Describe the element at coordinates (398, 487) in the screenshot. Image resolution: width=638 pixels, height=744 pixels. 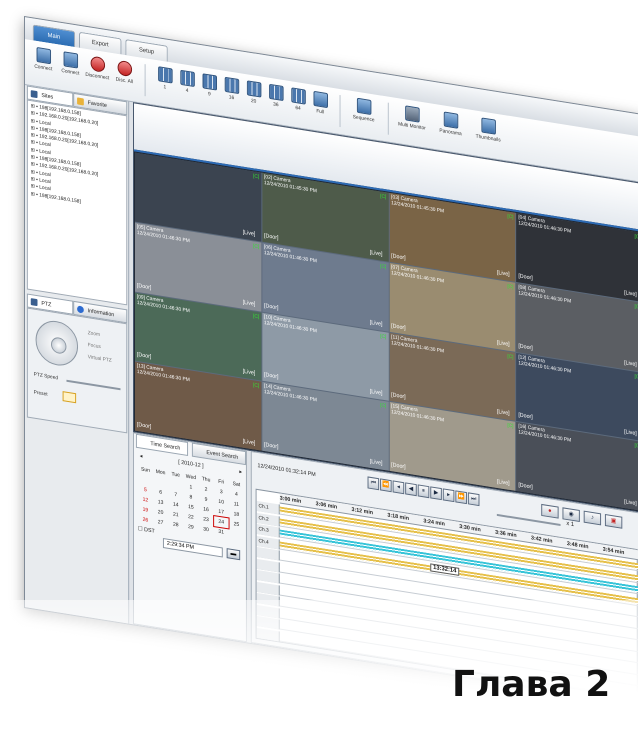
I see `step-backward-button: ◂` at that location.